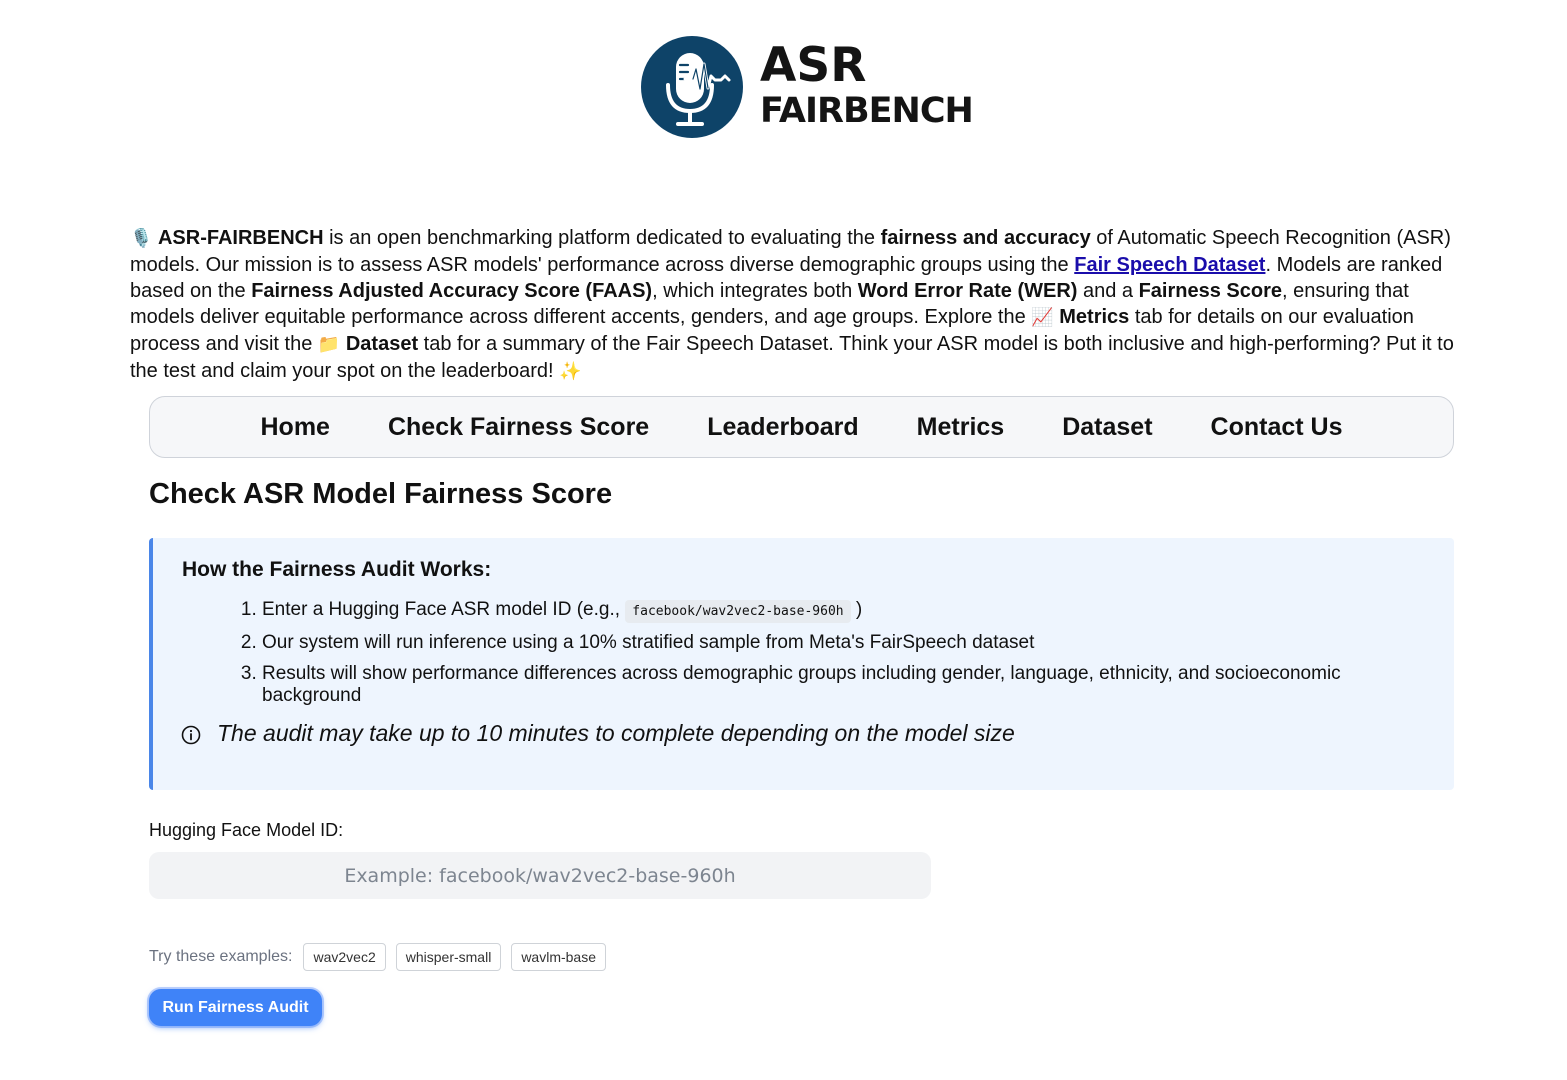 The image size is (1567, 1080). Describe the element at coordinates (329, 344) in the screenshot. I see `folder-emoji-icon: 📁` at that location.